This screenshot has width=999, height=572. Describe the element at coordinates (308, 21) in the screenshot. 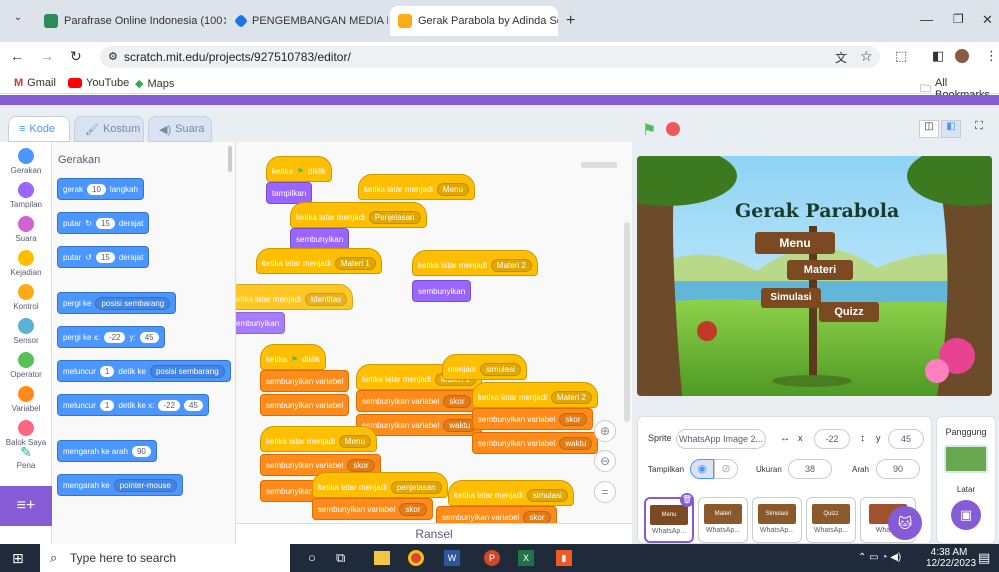

I see `tab-pengembangan: PENGEMBANGAN MEDIA PEMI ✕` at that location.